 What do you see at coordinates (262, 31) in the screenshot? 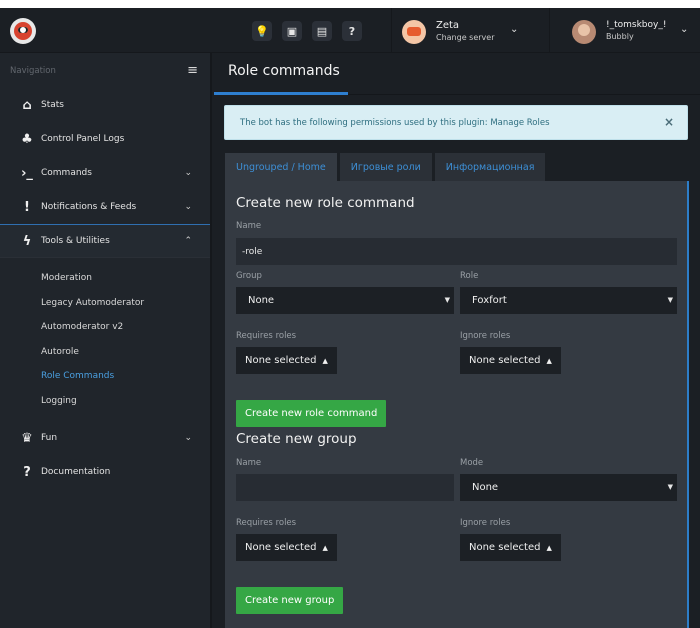
I see `lightbulb-icon: 💡` at bounding box center [262, 31].